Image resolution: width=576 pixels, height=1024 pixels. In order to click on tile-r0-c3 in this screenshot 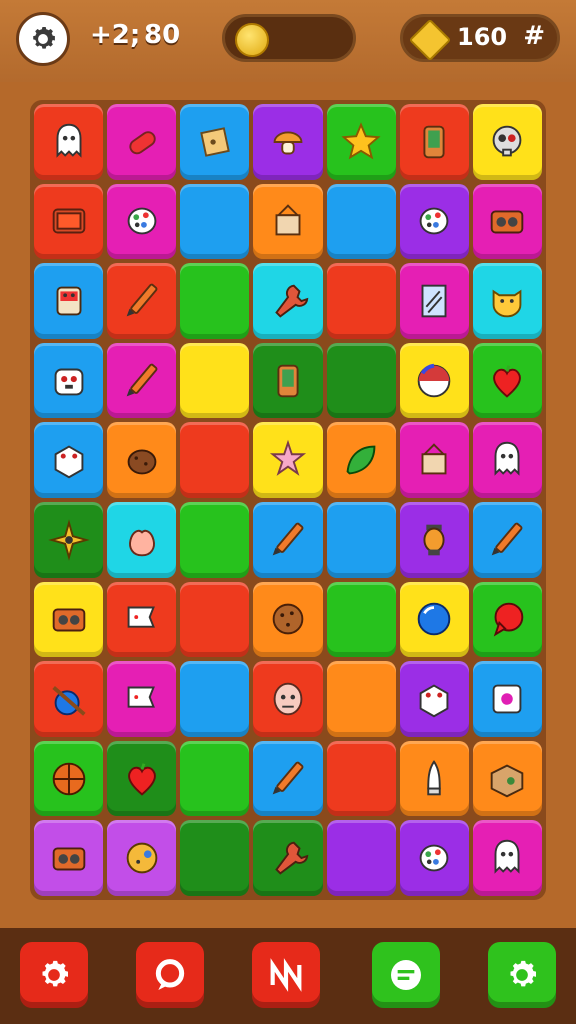, I will do `click(288, 142)`.